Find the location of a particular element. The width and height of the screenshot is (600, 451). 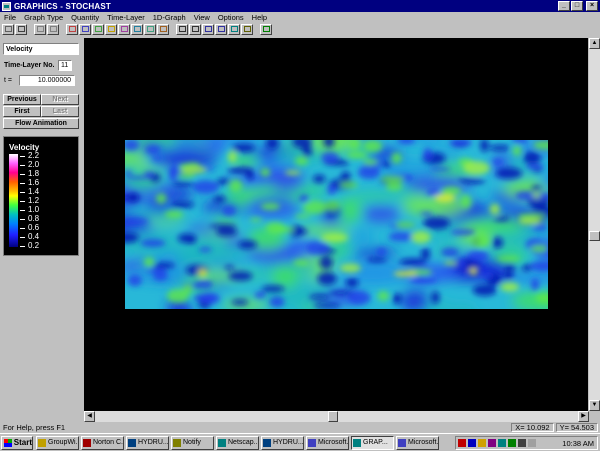

zoom-icon is located at coordinates (208, 29).